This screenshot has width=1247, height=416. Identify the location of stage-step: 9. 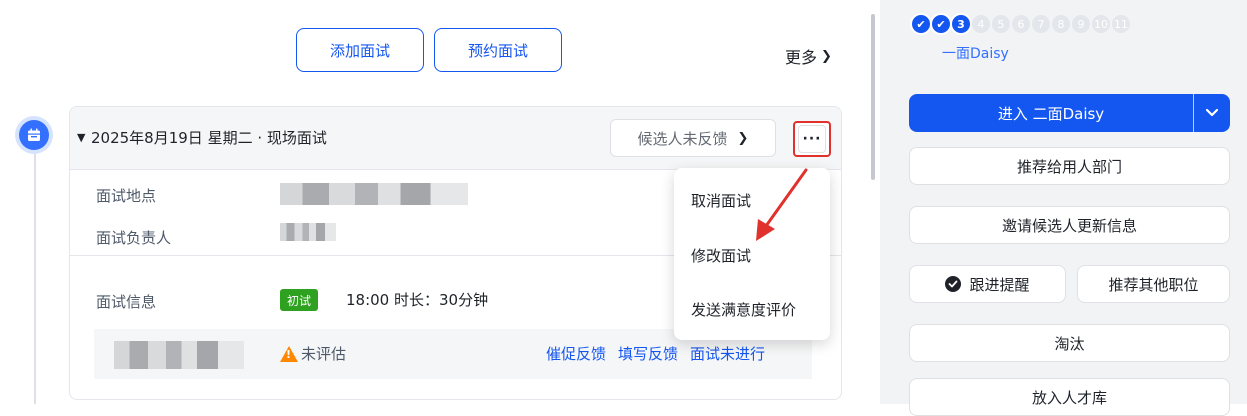
(1081, 24).